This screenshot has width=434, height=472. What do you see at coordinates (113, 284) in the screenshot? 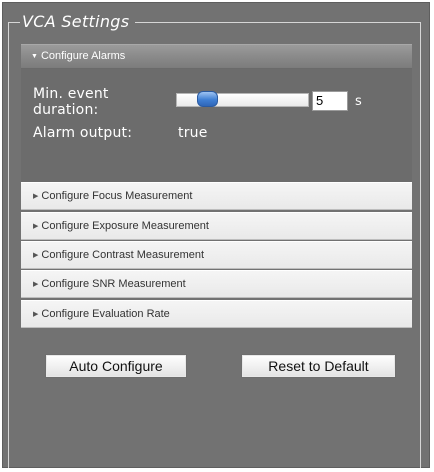
I see `section-label: Configure SNR Measurement` at bounding box center [113, 284].